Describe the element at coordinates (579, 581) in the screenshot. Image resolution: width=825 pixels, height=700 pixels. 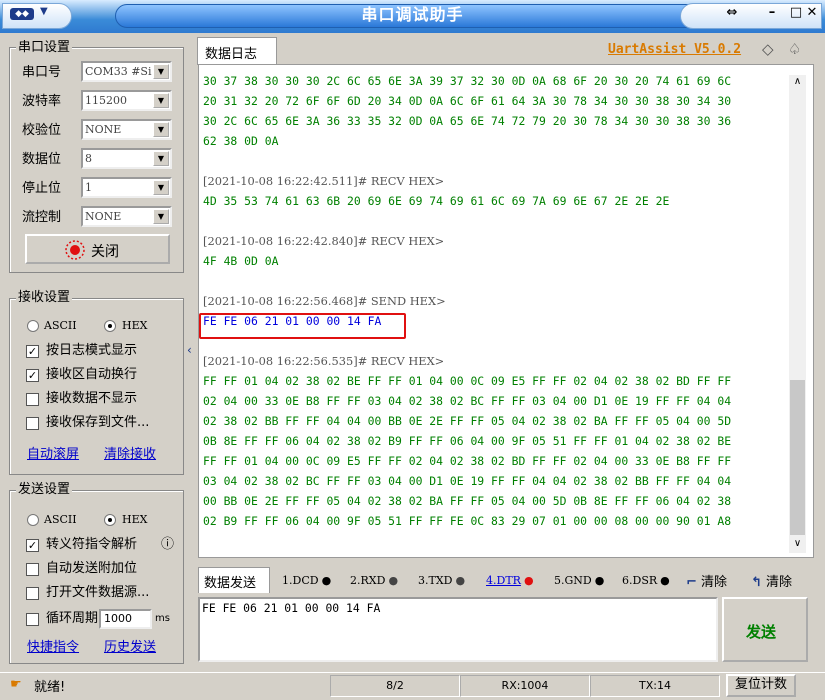
I see `pin-5: 5.GND ●` at that location.